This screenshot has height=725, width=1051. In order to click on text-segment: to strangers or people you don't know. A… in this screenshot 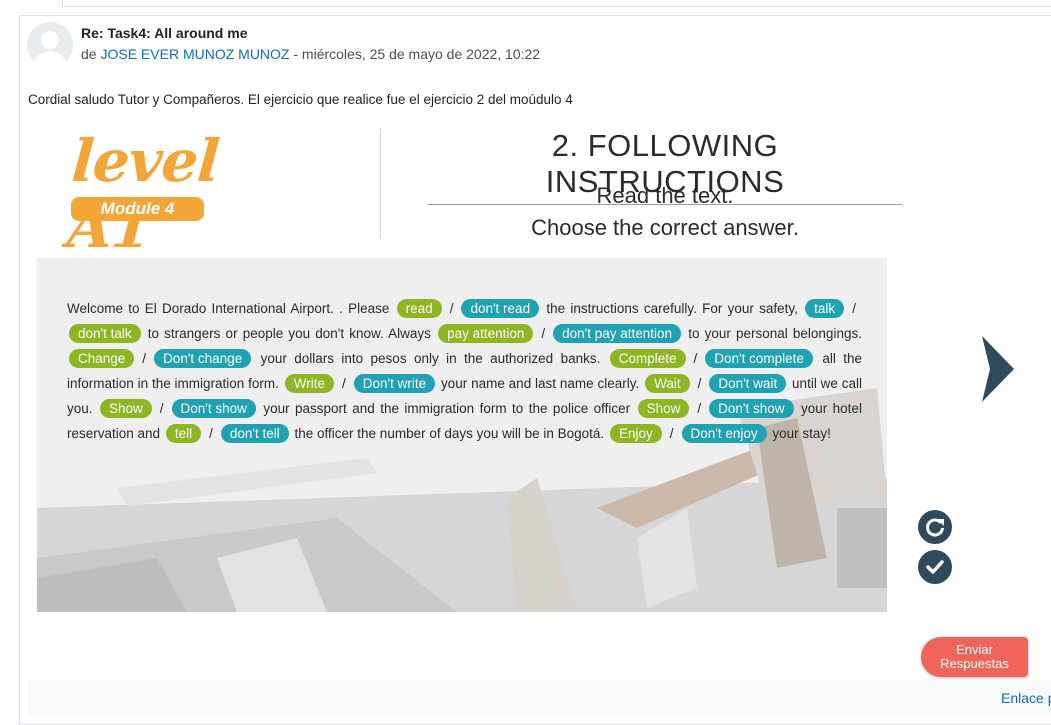, I will do `click(289, 333)`.